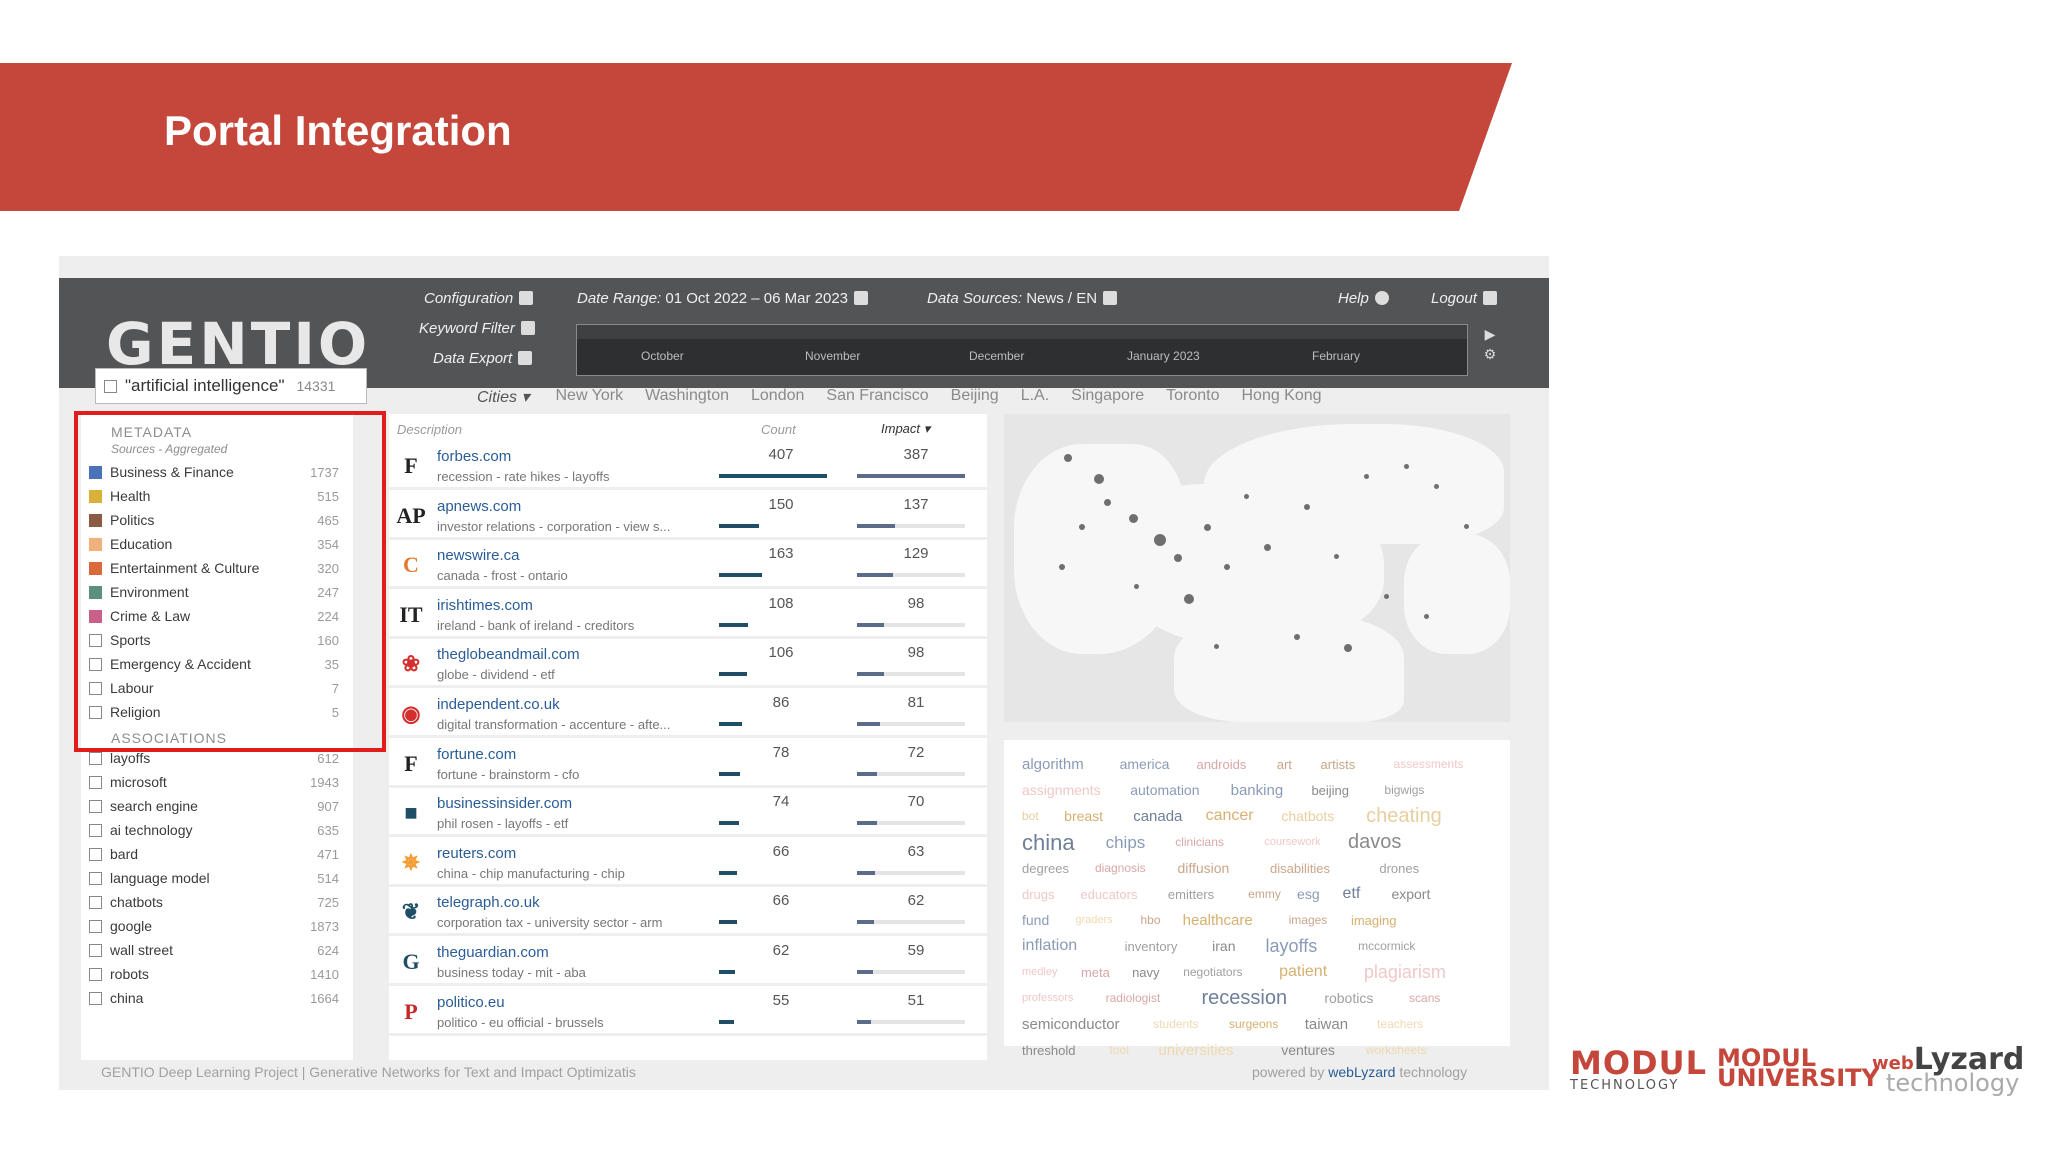 The width and height of the screenshot is (2048, 1152). Describe the element at coordinates (1022, 298) in the screenshot. I see `data-sources: Data Sources: News / EN` at that location.